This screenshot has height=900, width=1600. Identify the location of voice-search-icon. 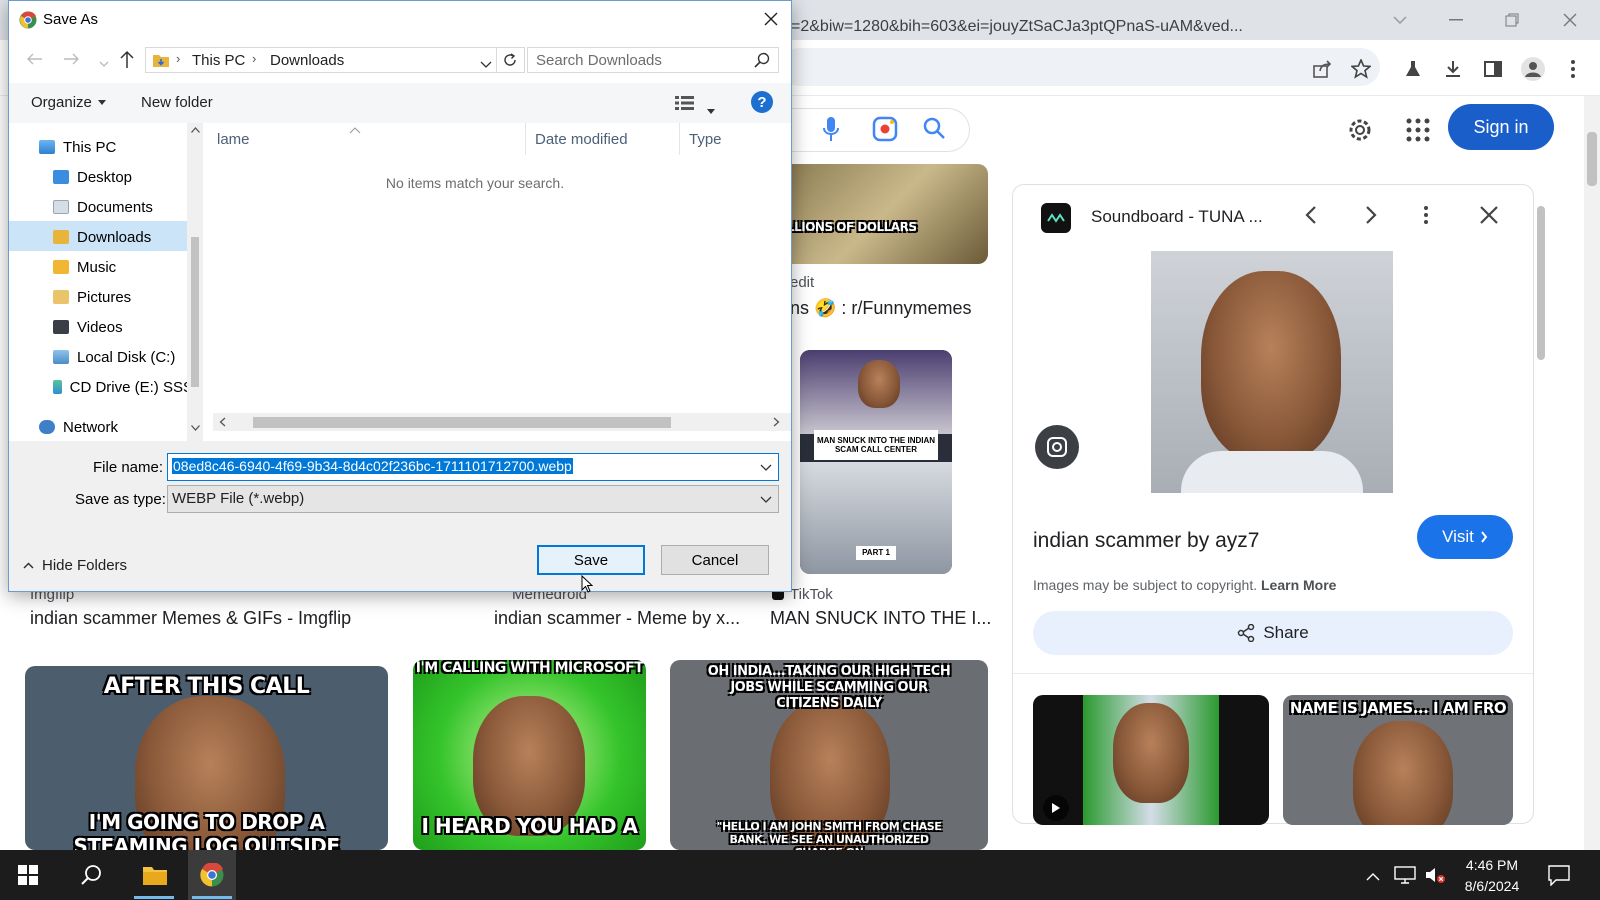
(831, 130).